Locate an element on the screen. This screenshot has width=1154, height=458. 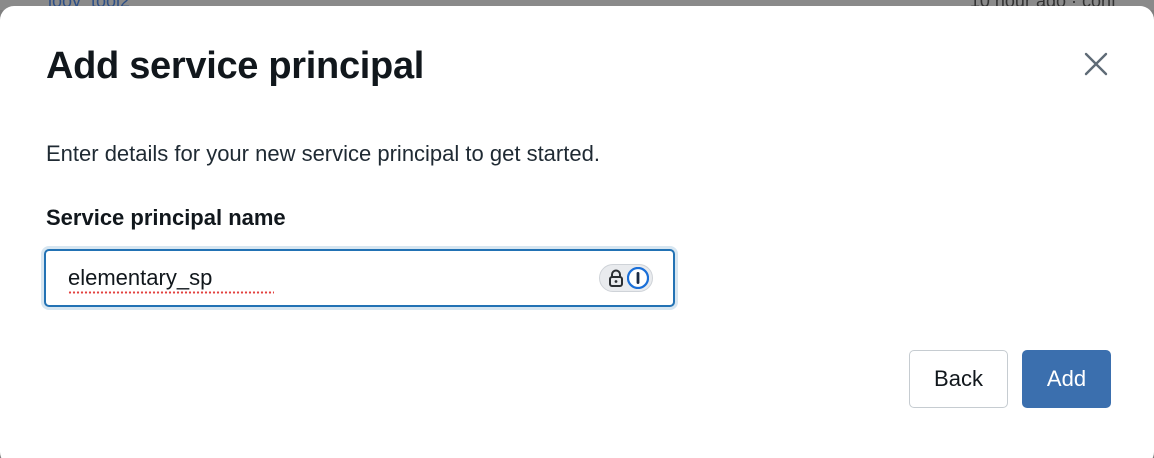
password-manager-button is located at coordinates (626, 278).